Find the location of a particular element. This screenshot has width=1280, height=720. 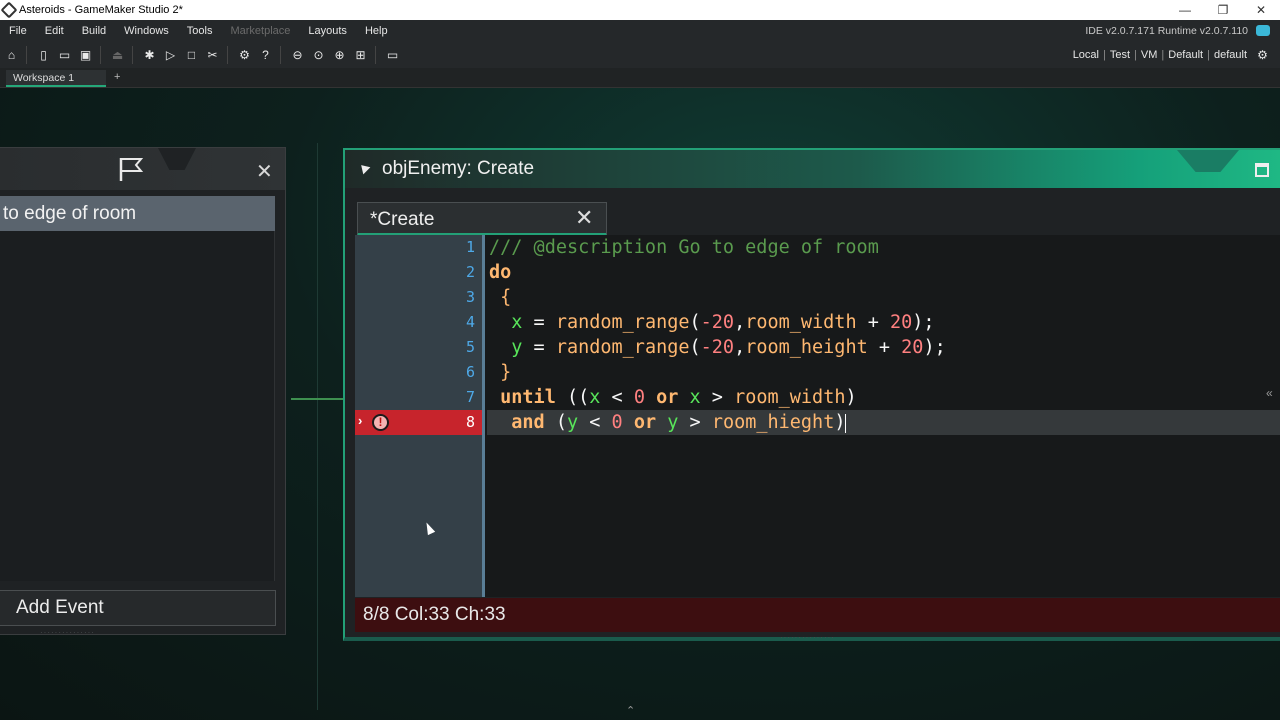

window-title: Asteroids - GameMaker Studio 2* is located at coordinates (101, 10).